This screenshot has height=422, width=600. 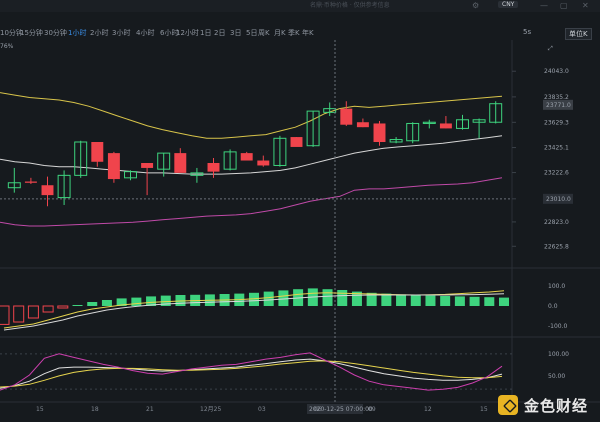 I want to click on x-tick-label: 09, so click(x=372, y=409).